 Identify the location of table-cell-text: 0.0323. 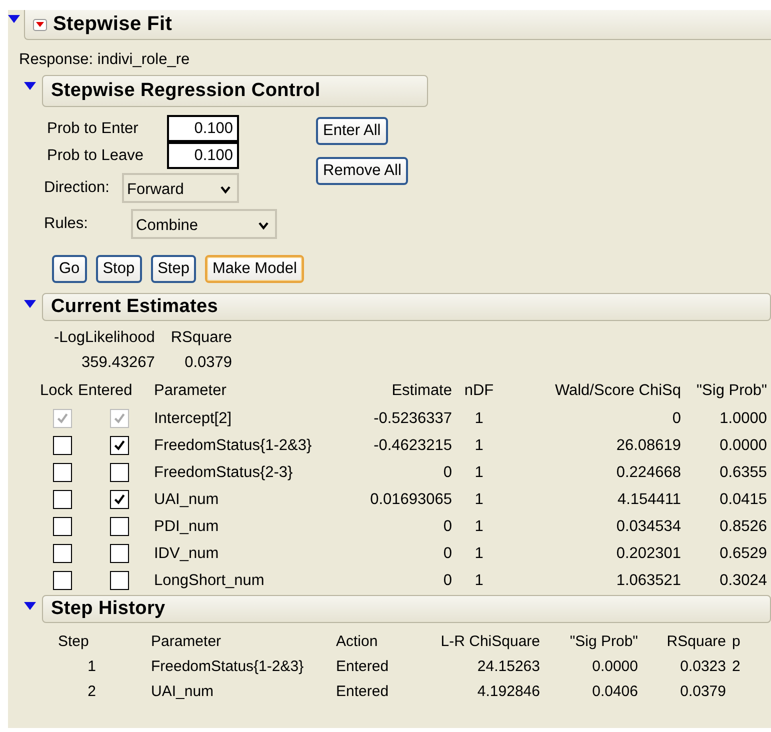
(702, 666).